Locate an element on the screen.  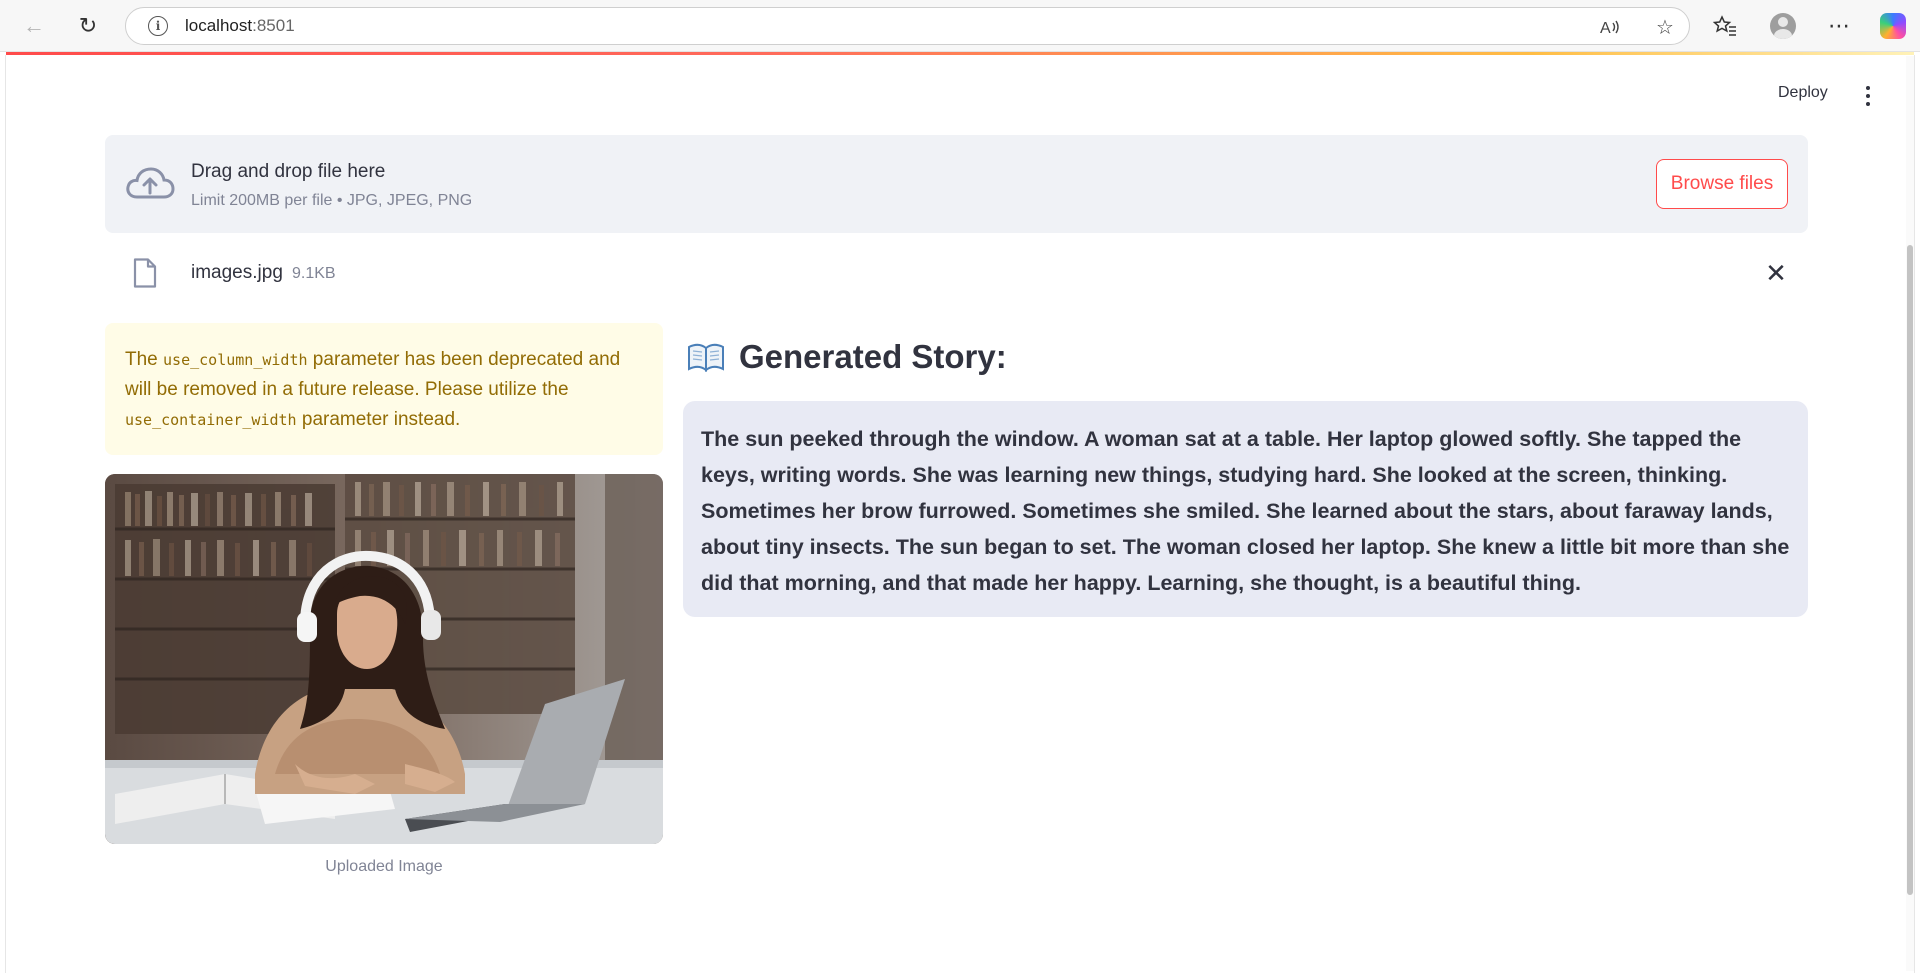
story-heading-text: Generated Story: is located at coordinates (873, 356).